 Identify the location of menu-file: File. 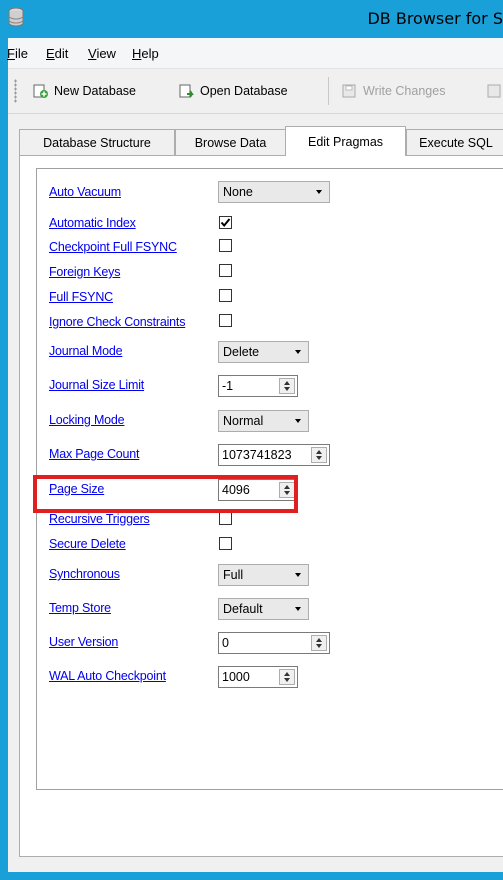
(17, 53).